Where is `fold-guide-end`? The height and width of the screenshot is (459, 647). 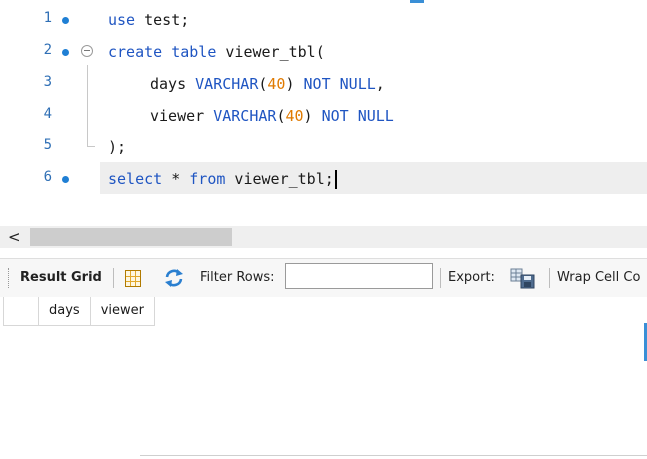
fold-guide-end is located at coordinates (91, 146).